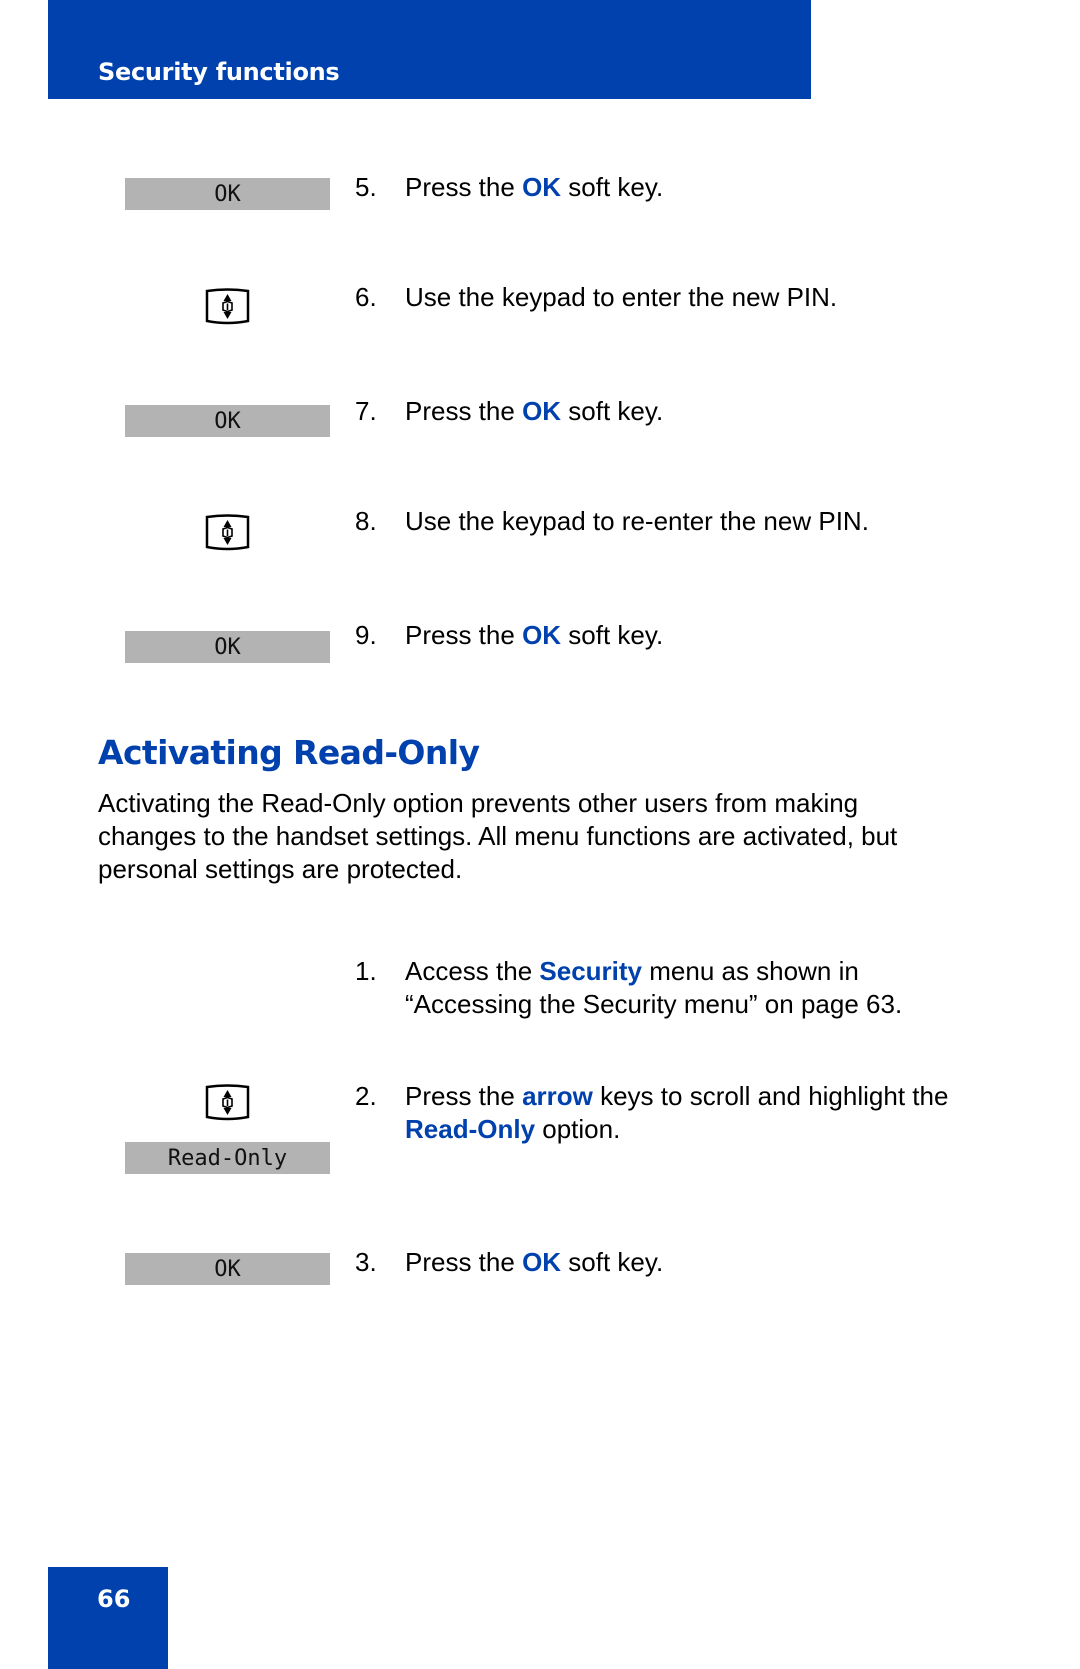 Image resolution: width=1080 pixels, height=1669 pixels. What do you see at coordinates (621, 297) in the screenshot?
I see `step-text: Use the keypad to enter the new PIN.` at bounding box center [621, 297].